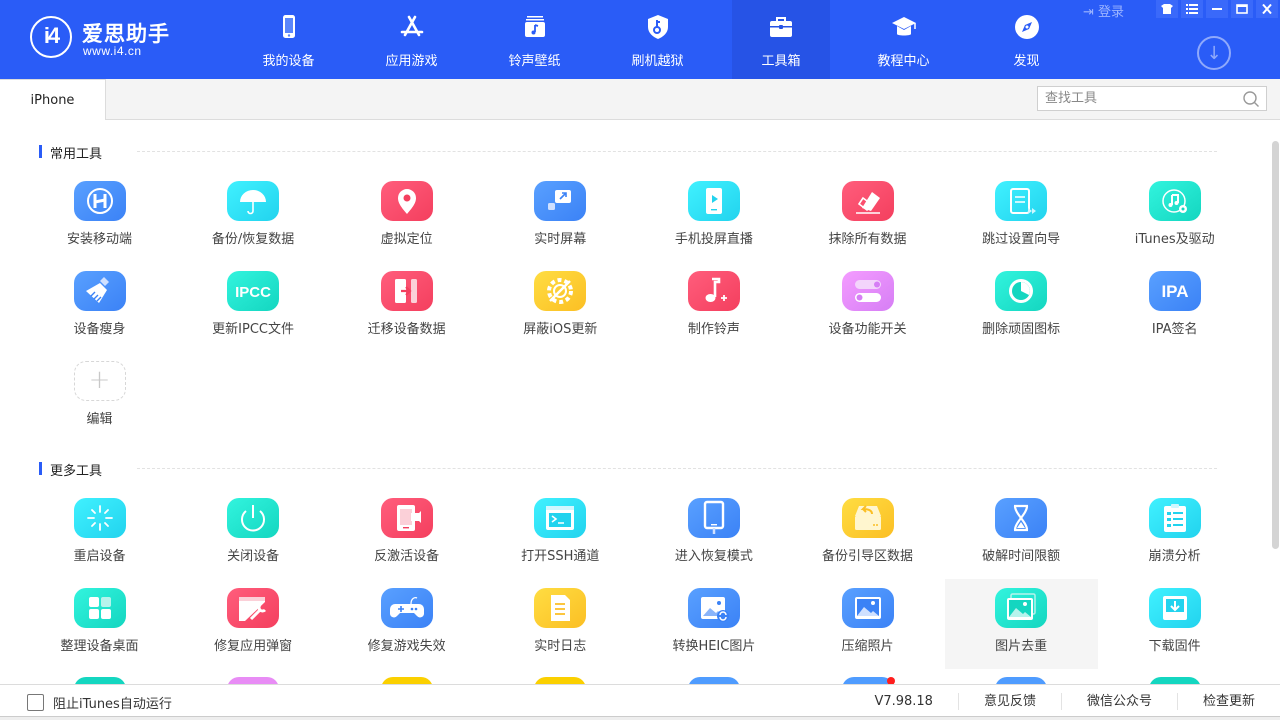 This screenshot has width=1280, height=720. Describe the element at coordinates (903, 39) in the screenshot. I see `nav-tutorials: 教程中心` at that location.